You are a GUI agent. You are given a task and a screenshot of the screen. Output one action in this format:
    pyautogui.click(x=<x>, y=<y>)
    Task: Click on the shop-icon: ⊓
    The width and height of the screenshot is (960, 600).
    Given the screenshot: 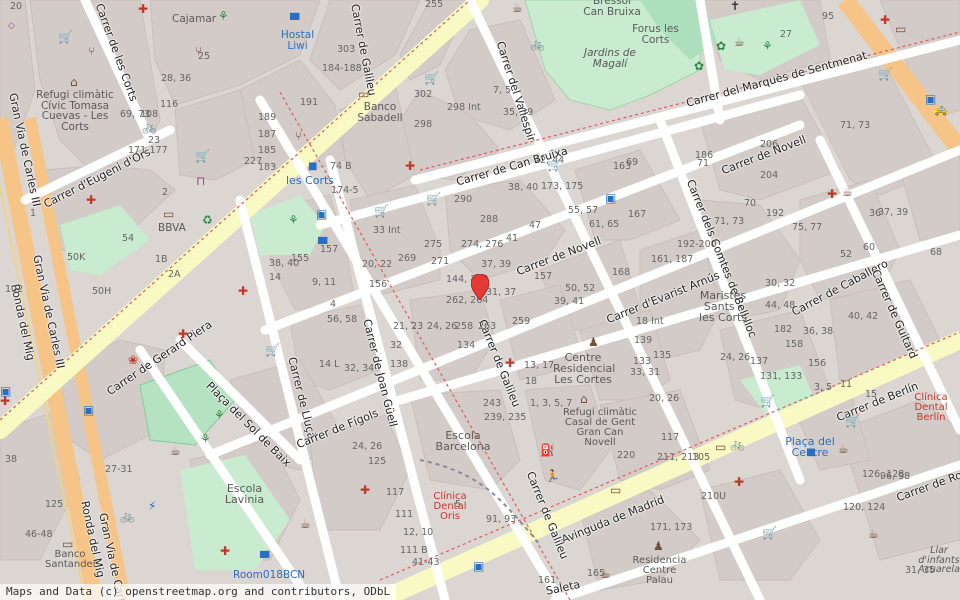 What is the action you would take?
    pyautogui.click(x=201, y=181)
    